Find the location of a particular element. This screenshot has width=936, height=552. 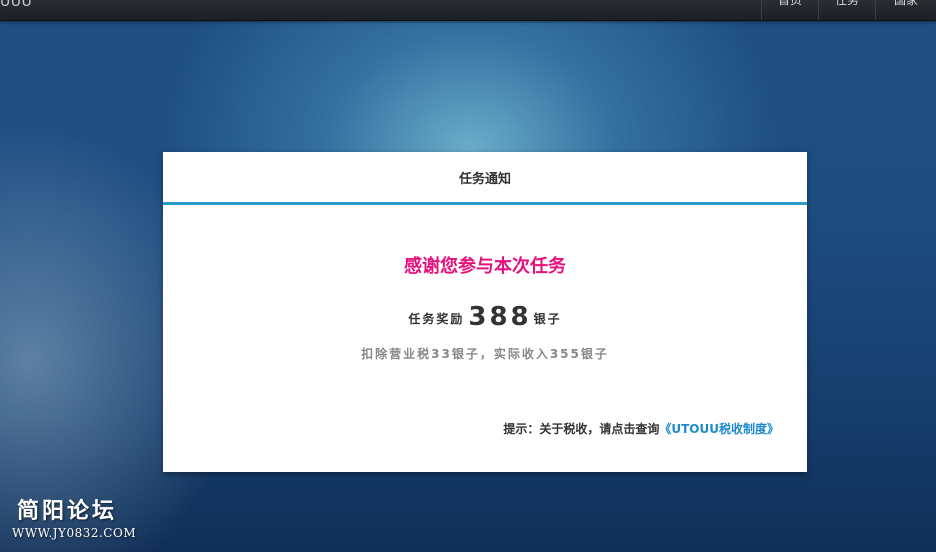

nav-item-label: 国家 is located at coordinates (905, 3).